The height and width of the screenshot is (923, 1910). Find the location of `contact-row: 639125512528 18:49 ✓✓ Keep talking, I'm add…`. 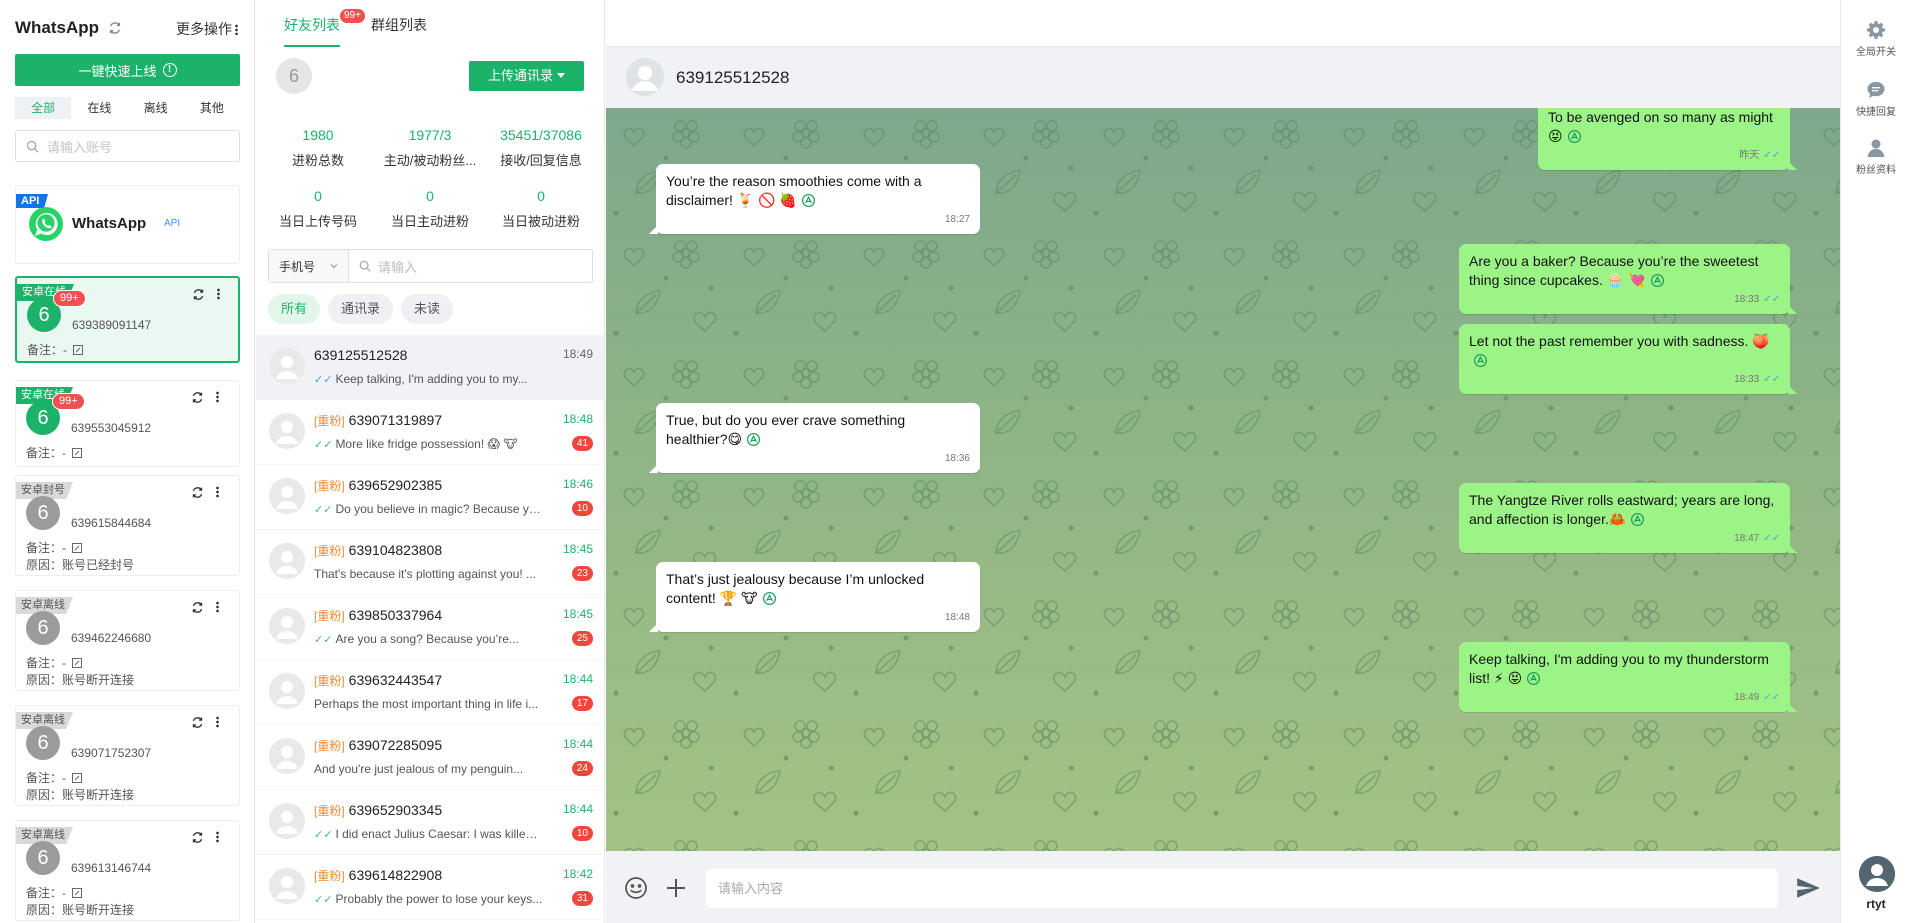

contact-row: 639125512528 18:49 ✓✓ Keep talking, I'm add… is located at coordinates (430, 367).